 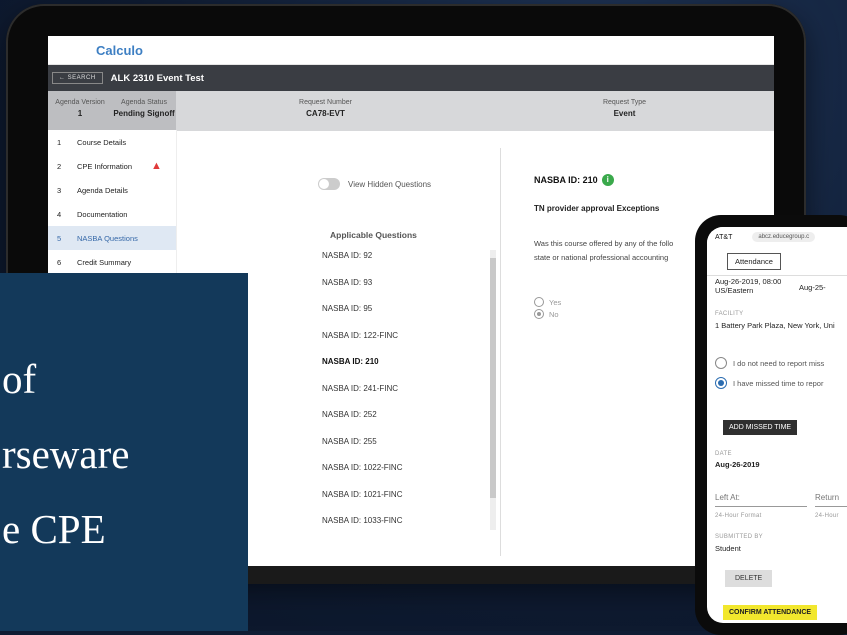 I want to click on question-item: NASBA ID: 1022-FINC, so click(x=362, y=476).